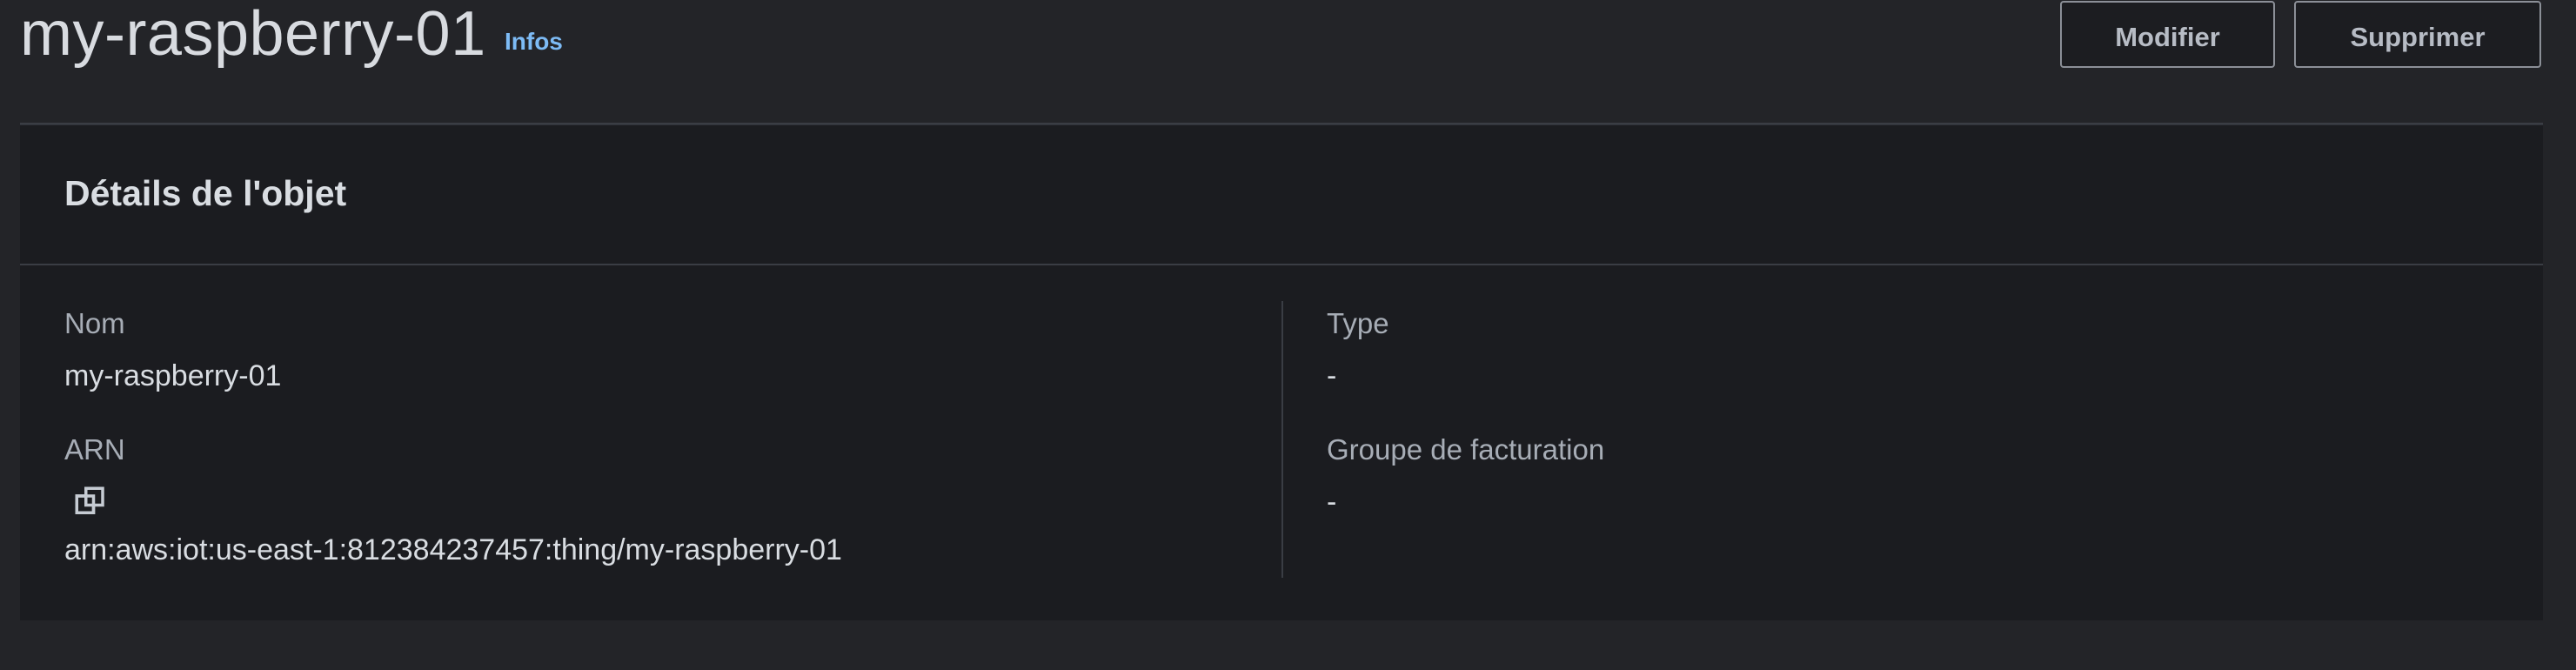 The image size is (2576, 670). Describe the element at coordinates (1466, 449) in the screenshot. I see `billing-group-label: Groupe de facturation` at that location.